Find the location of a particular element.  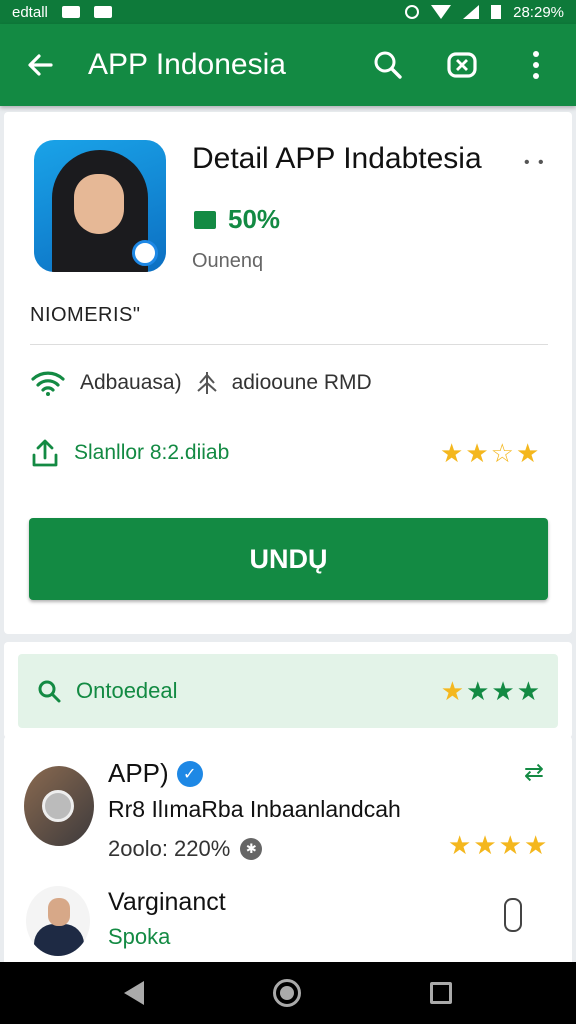

divider is located at coordinates (289, 344).